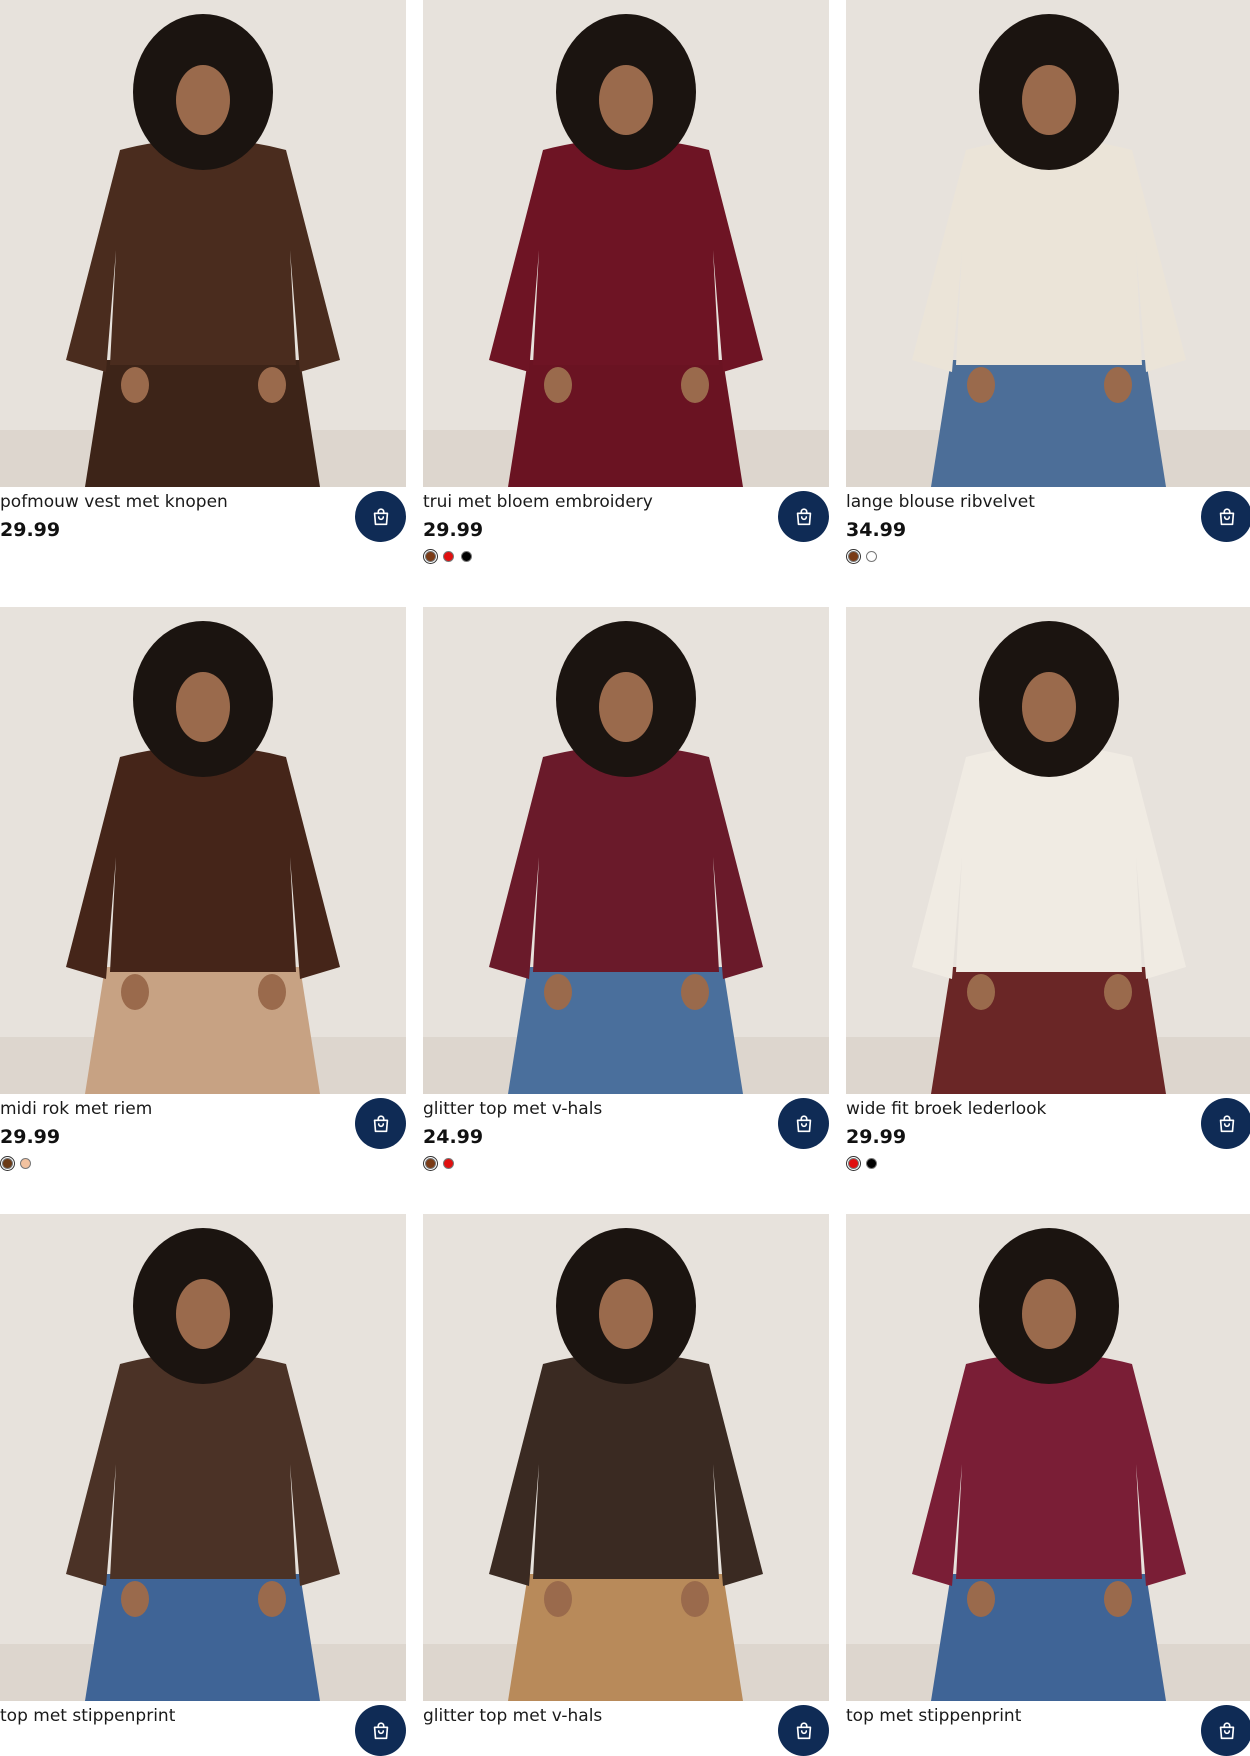 This screenshot has height=1756, width=1250. I want to click on product-price: 34.99, so click(876, 530).